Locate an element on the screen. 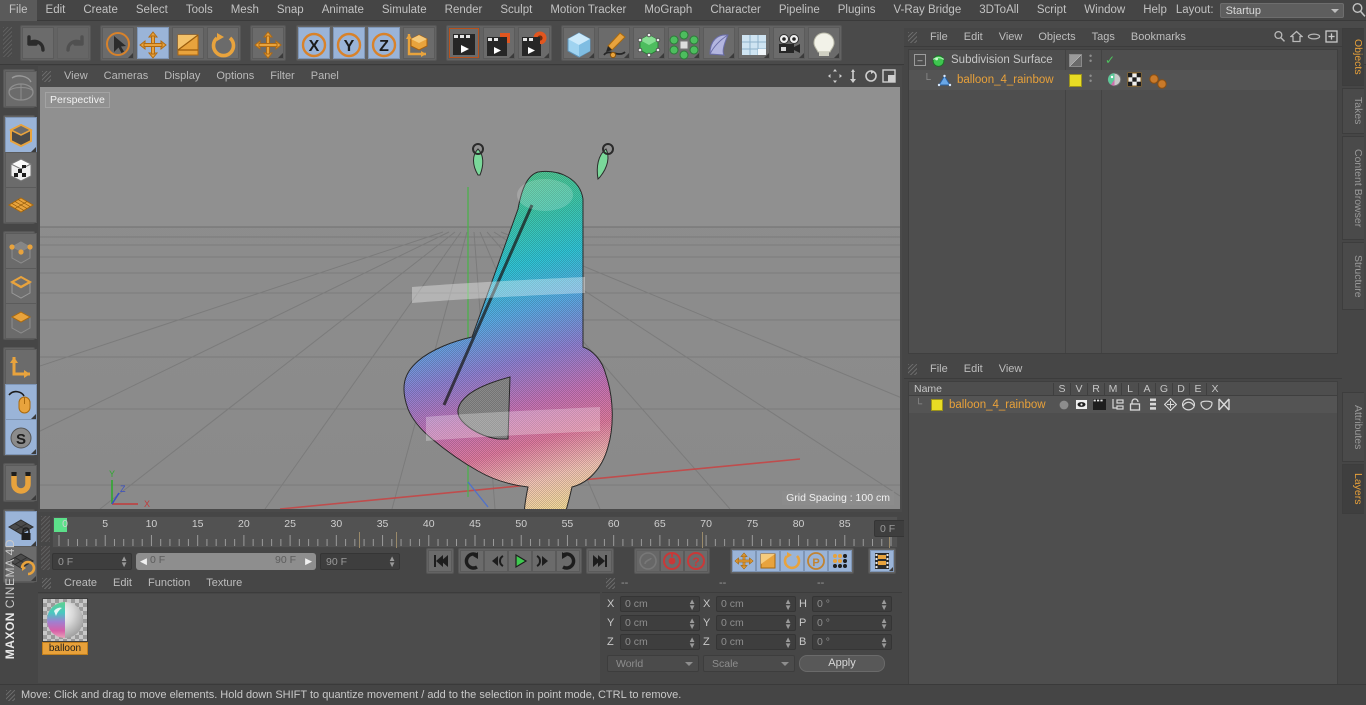 This screenshot has height=705, width=1366. viewport-menu-display: Display is located at coordinates (182, 76).